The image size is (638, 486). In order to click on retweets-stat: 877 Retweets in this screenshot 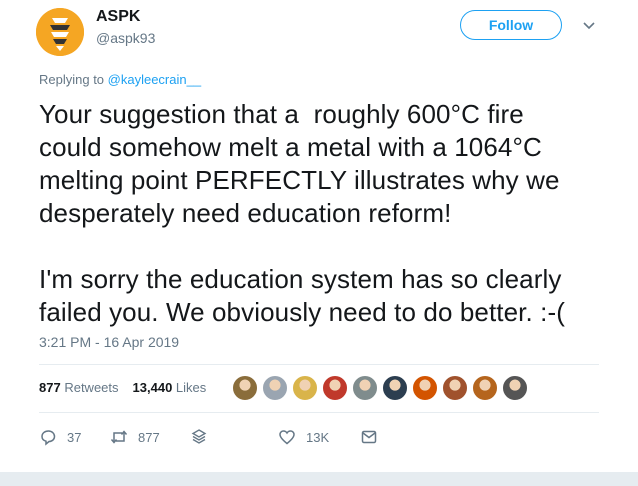, I will do `click(79, 387)`.